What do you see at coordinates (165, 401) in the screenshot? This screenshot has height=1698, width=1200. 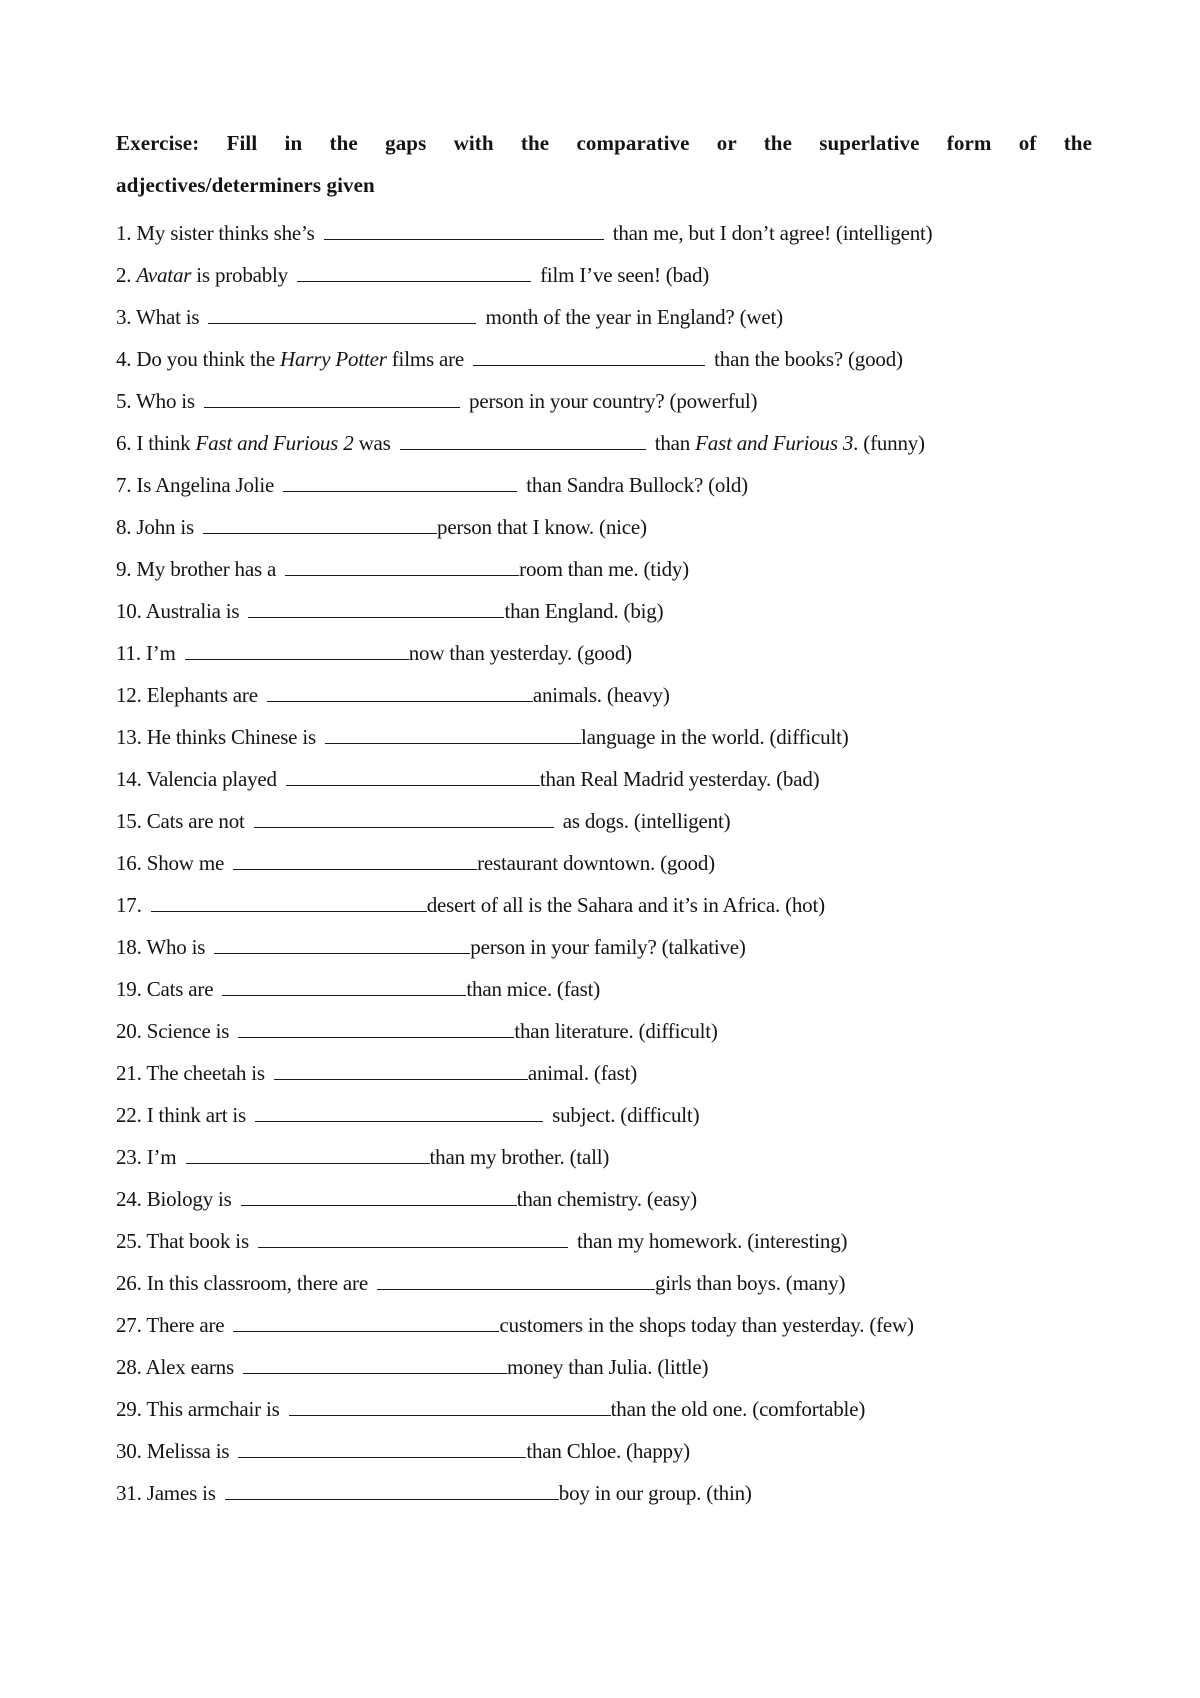 I see `sentence-text: Who is` at bounding box center [165, 401].